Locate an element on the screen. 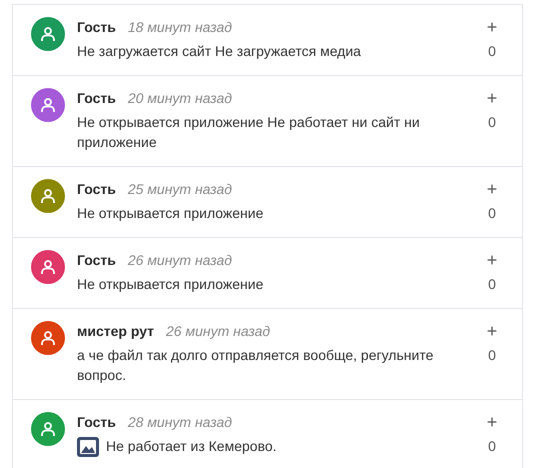 This screenshot has height=468, width=536. comment-text: а че файл так долго отправляется вообще, регульните вопрос. is located at coordinates (255, 365).